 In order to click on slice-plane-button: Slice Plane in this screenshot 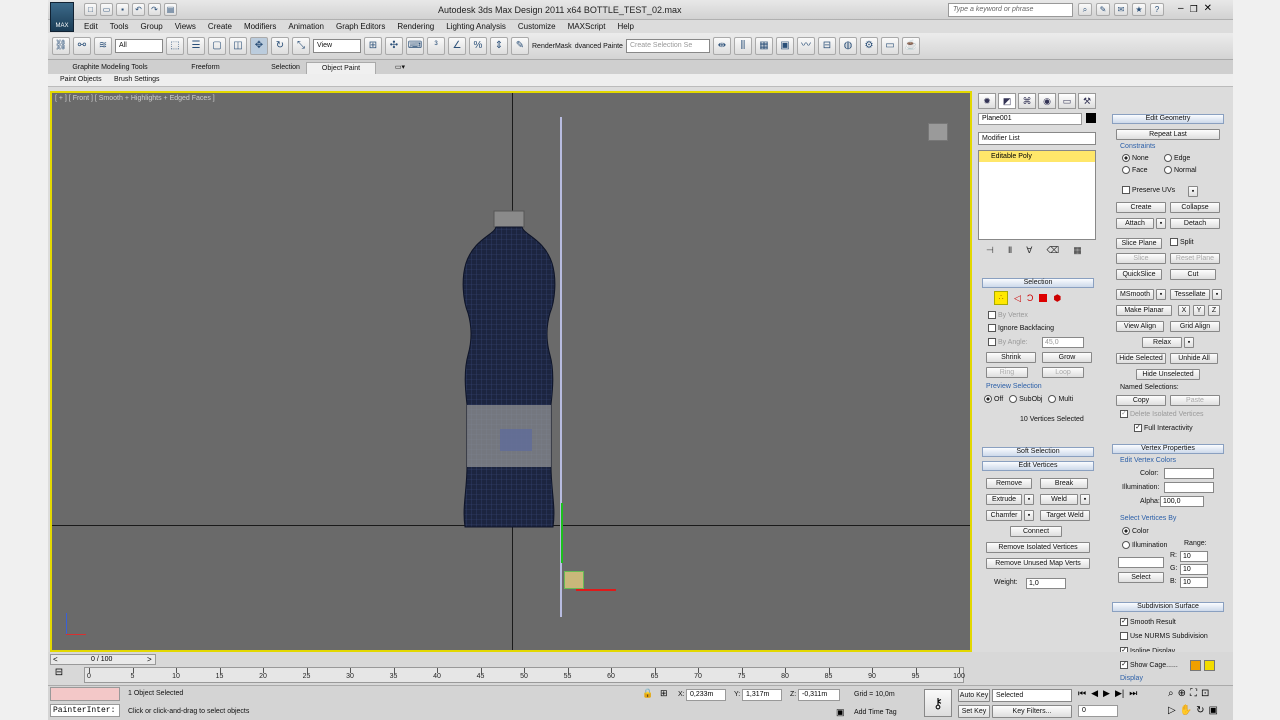, I will do `click(1139, 243)`.